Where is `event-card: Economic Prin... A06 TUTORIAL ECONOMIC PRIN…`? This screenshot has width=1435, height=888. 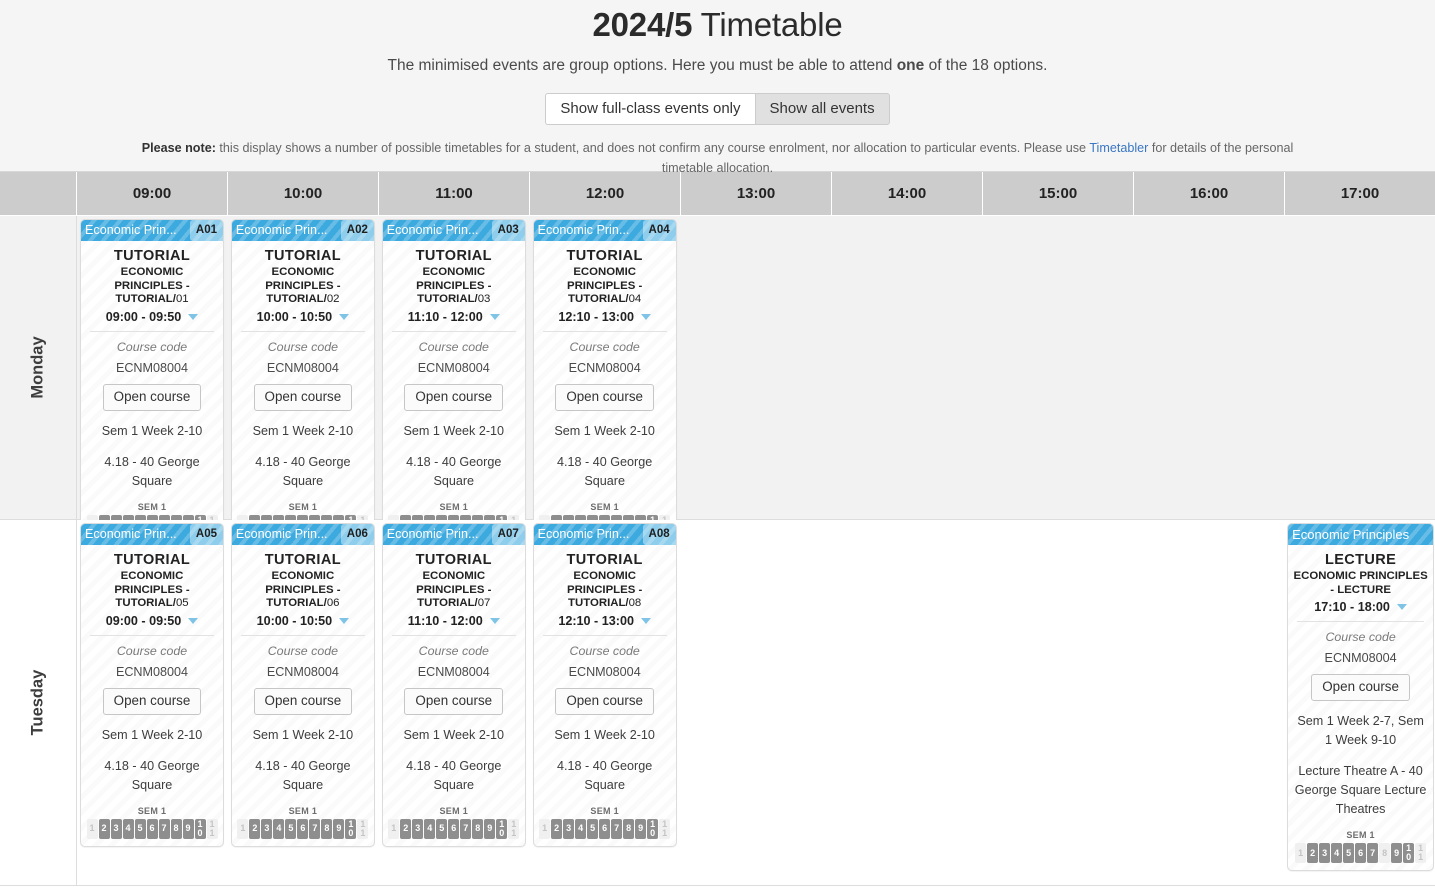 event-card: Economic Prin... A06 TUTORIAL ECONOMIC PRIN… is located at coordinates (302, 685).